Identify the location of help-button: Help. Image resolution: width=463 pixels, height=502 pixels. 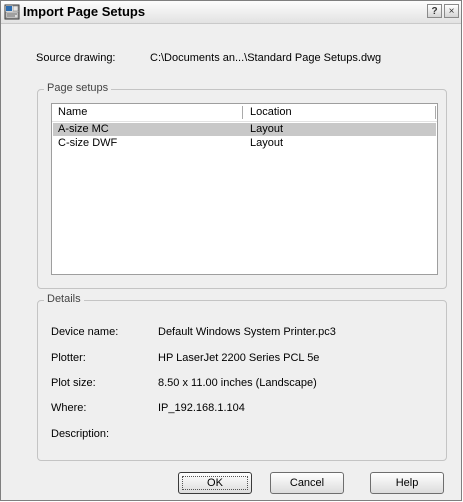
(407, 483).